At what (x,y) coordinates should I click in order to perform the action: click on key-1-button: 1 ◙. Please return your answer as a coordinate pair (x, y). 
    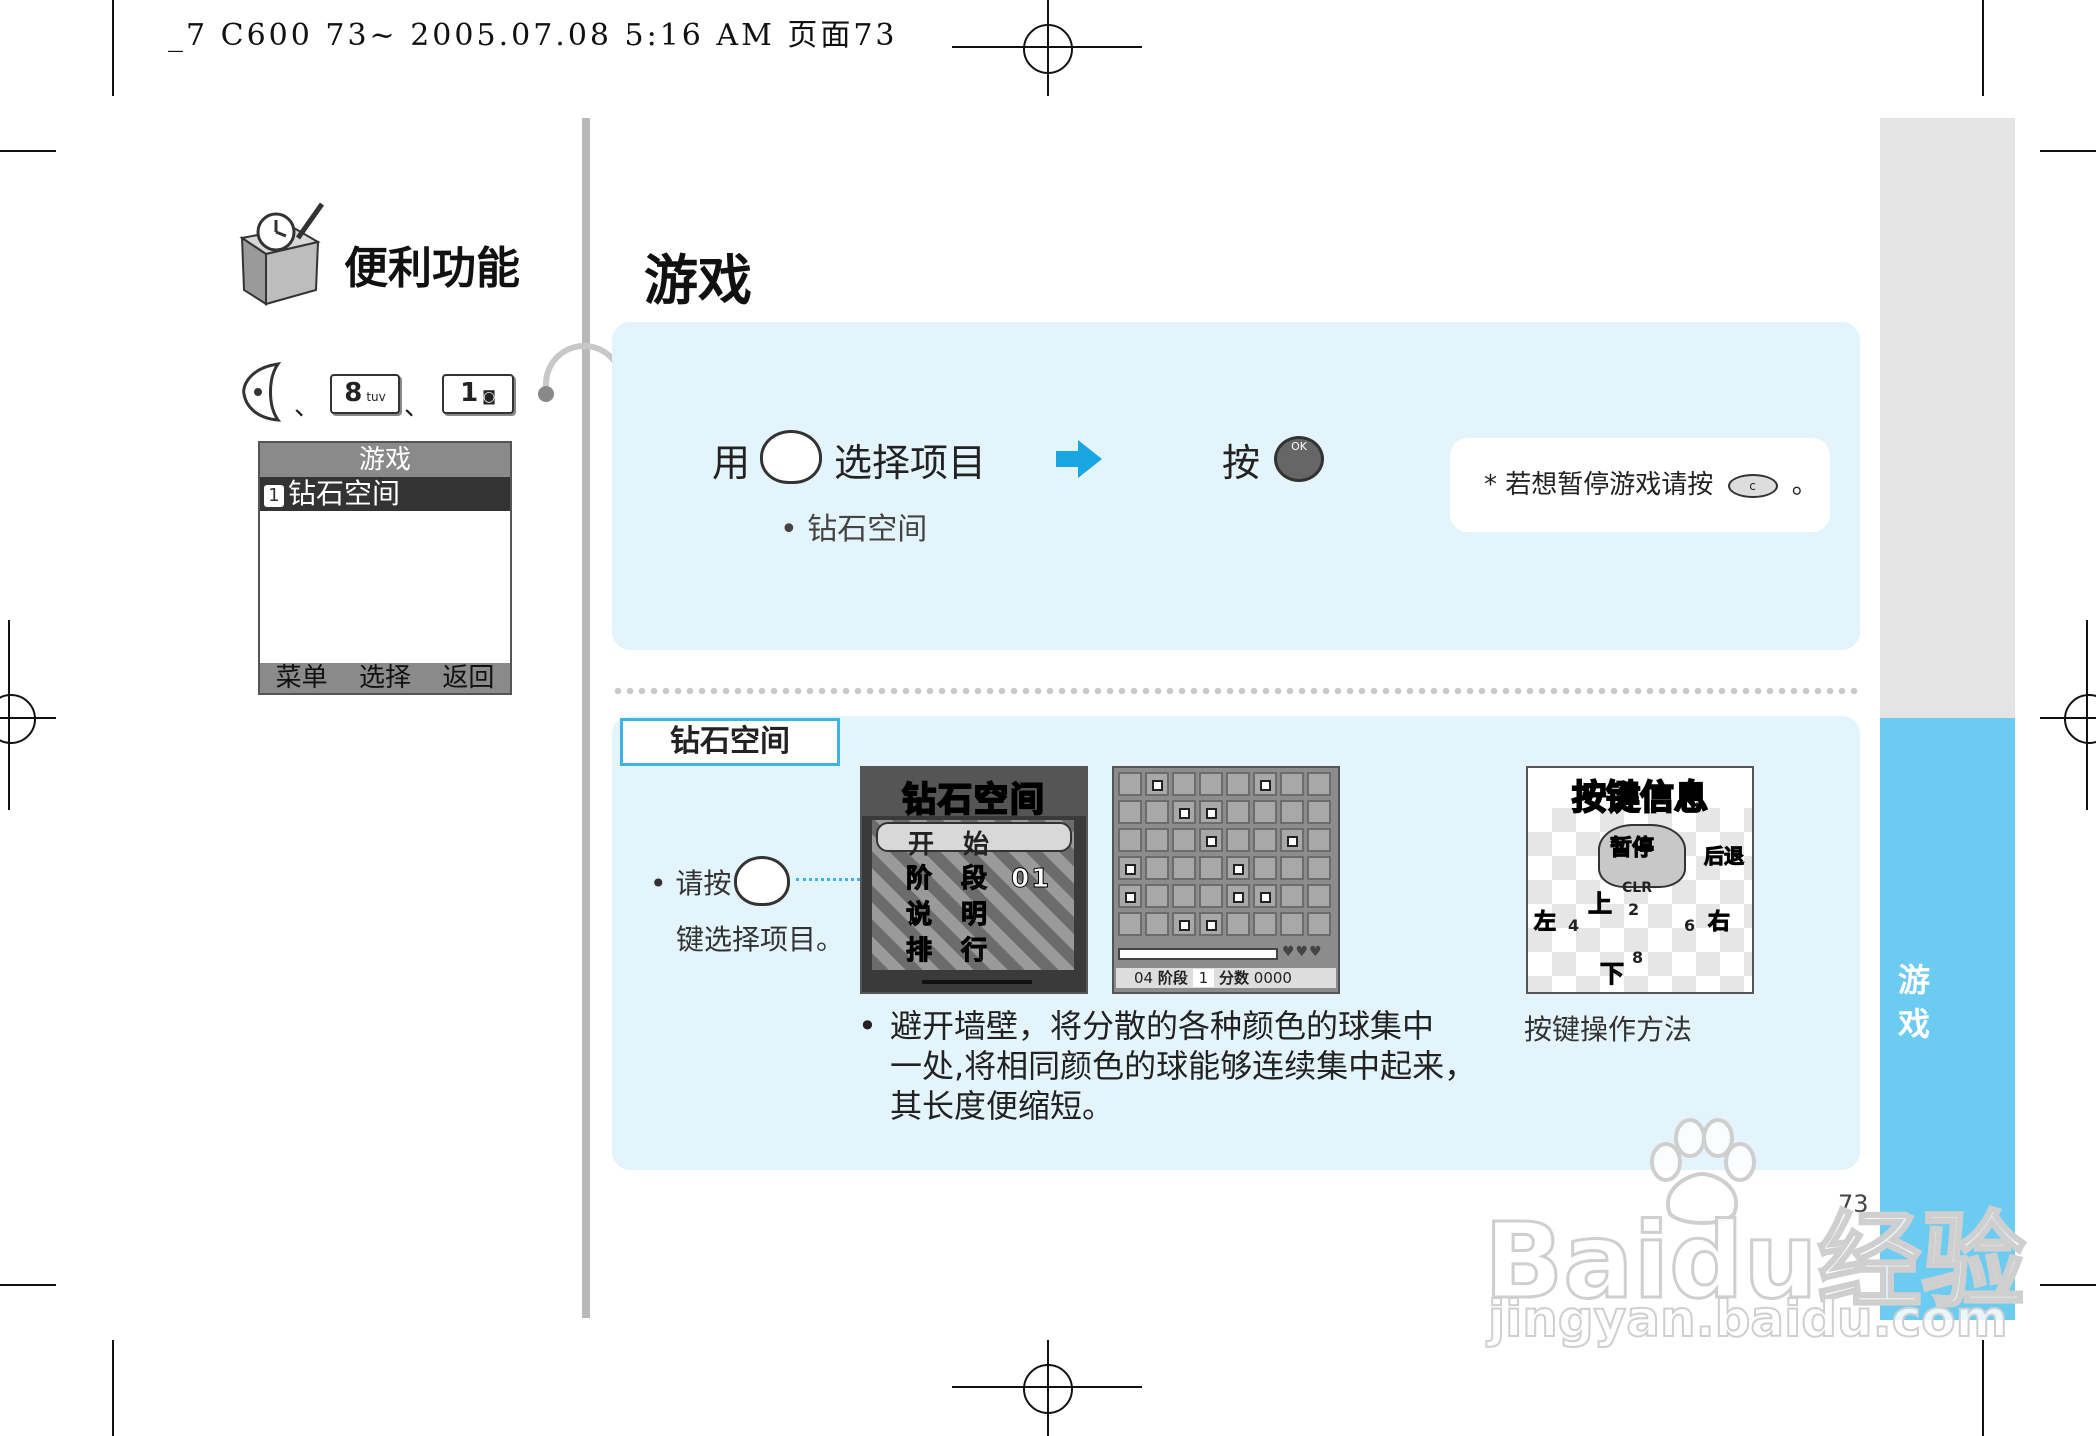
    Looking at the image, I should click on (478, 394).